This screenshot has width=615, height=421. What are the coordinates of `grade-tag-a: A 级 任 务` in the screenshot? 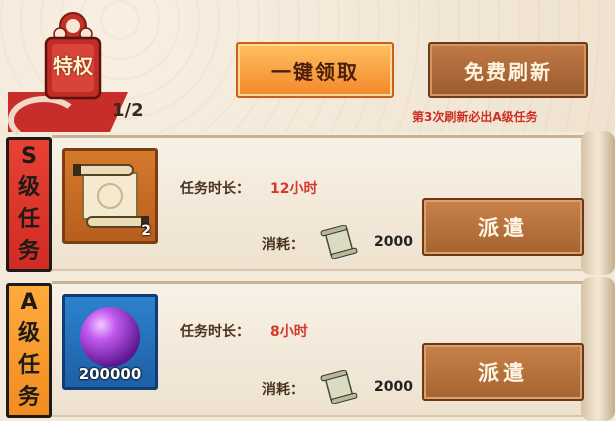 It's located at (29, 350).